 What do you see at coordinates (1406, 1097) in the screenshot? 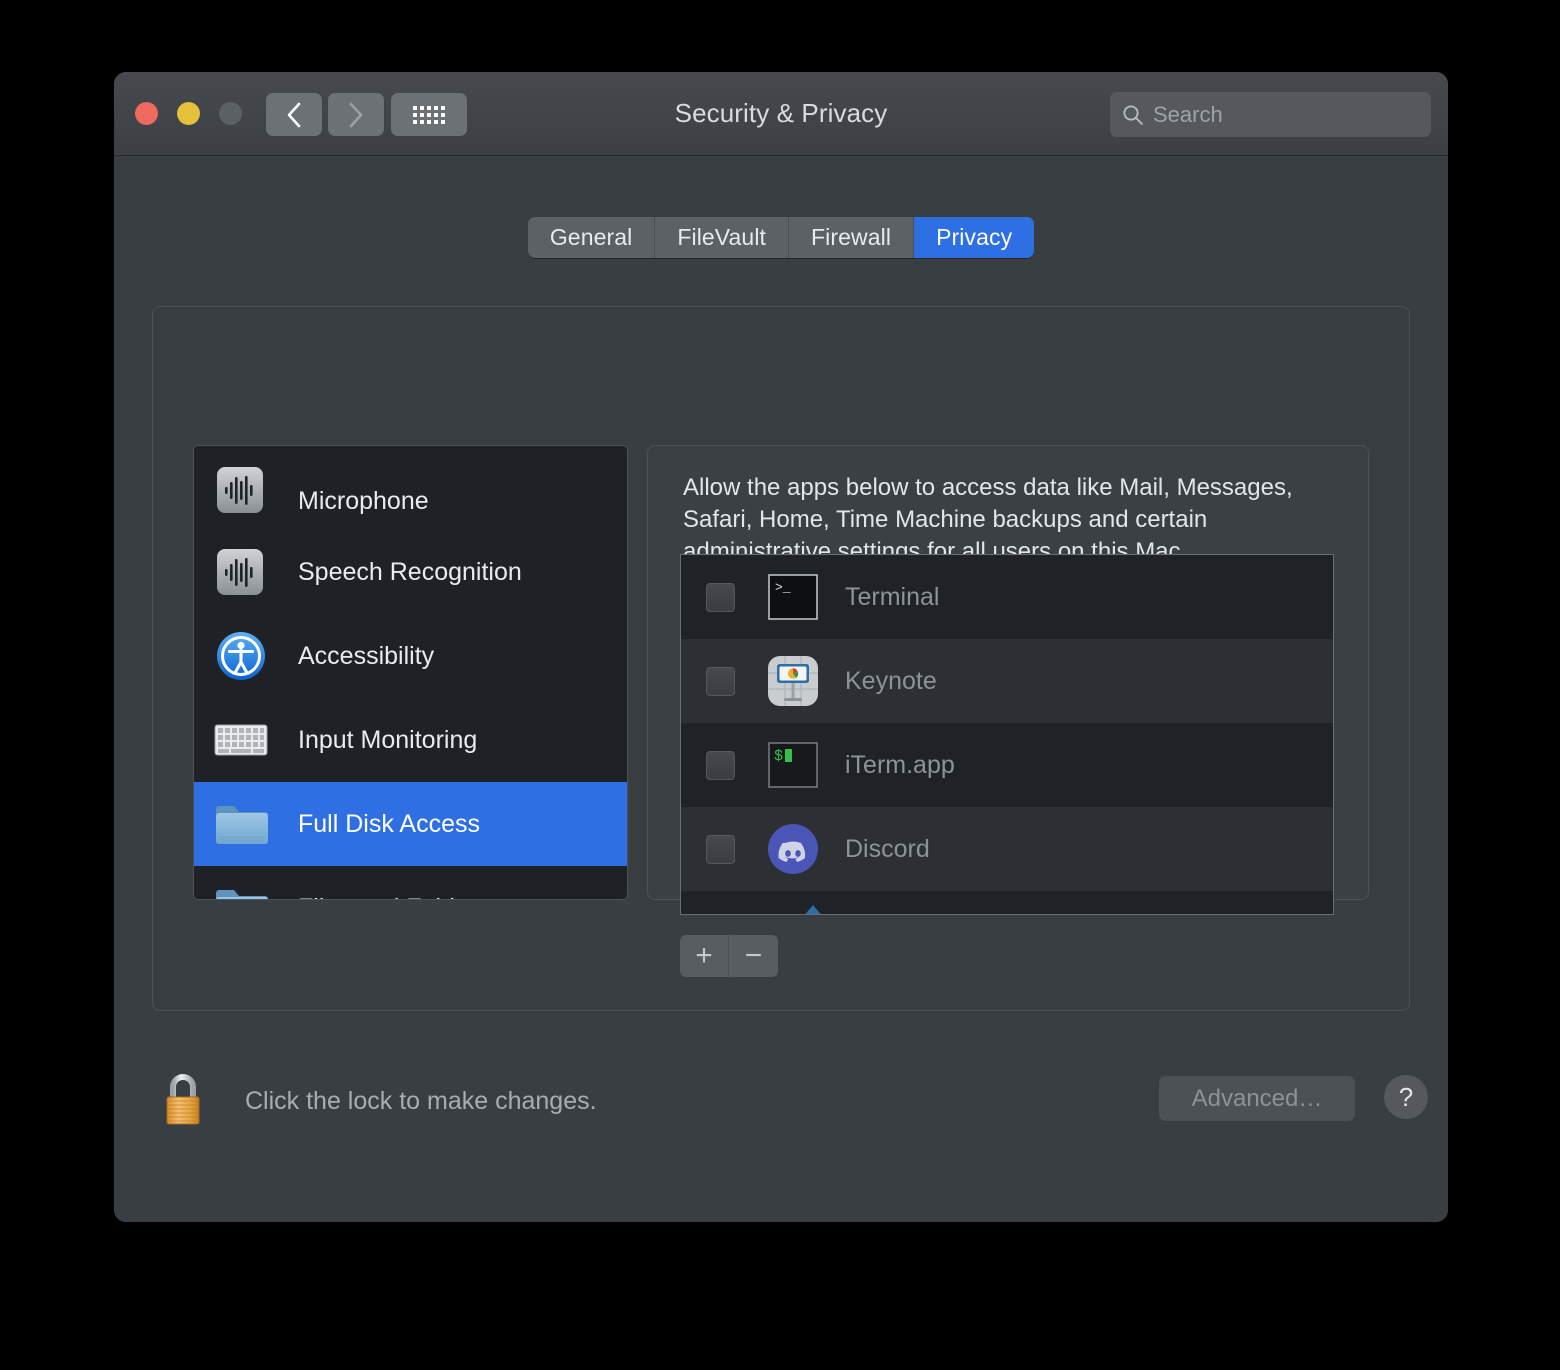
I see `help-button: ?` at bounding box center [1406, 1097].